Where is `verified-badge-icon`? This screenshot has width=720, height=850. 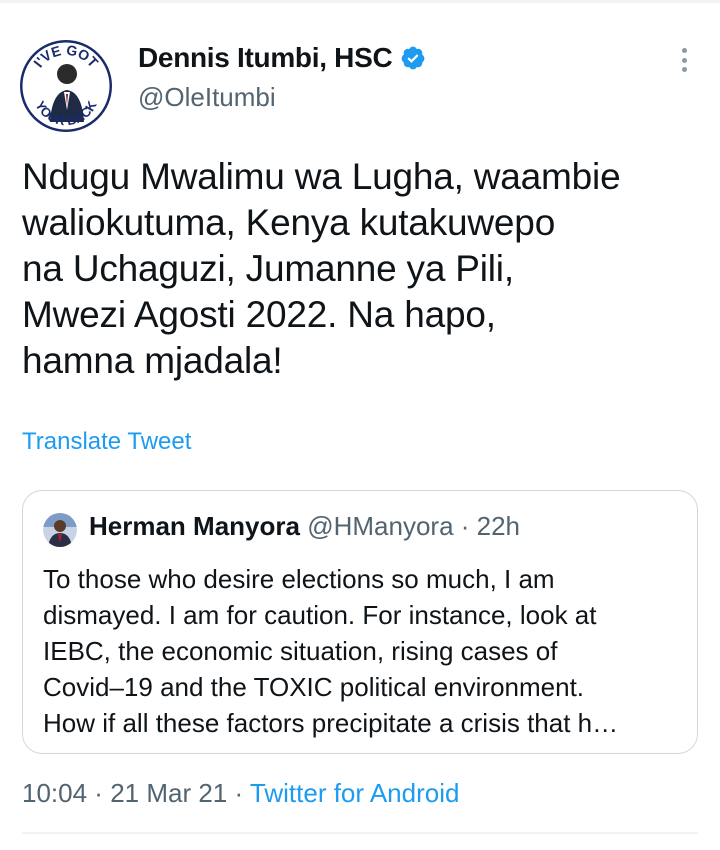
verified-badge-icon is located at coordinates (413, 58).